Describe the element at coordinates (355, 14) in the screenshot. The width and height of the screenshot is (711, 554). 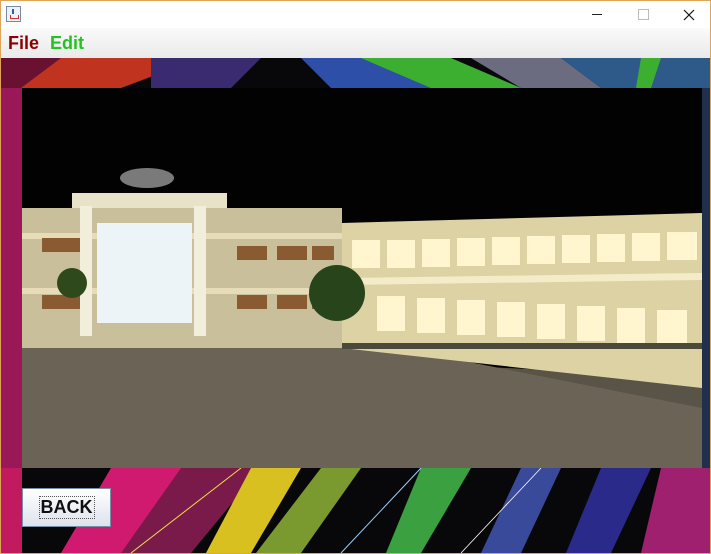
I see `title-bar` at that location.